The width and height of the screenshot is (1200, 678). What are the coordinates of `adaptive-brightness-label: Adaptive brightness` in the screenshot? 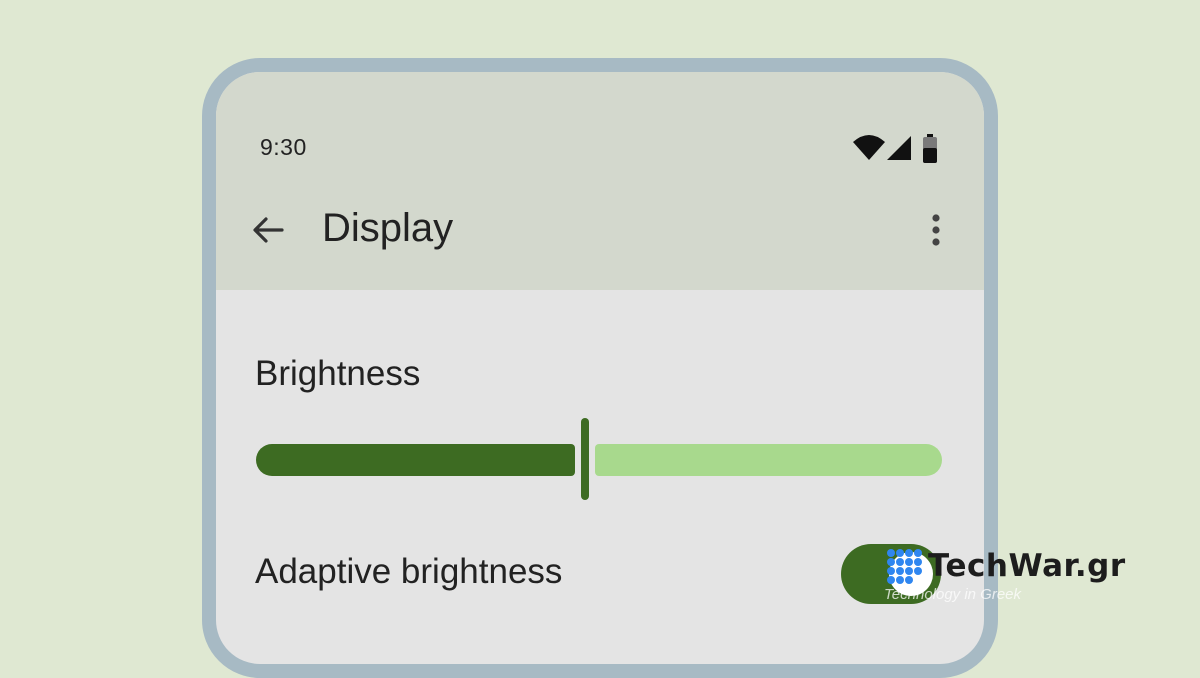 It's located at (409, 571).